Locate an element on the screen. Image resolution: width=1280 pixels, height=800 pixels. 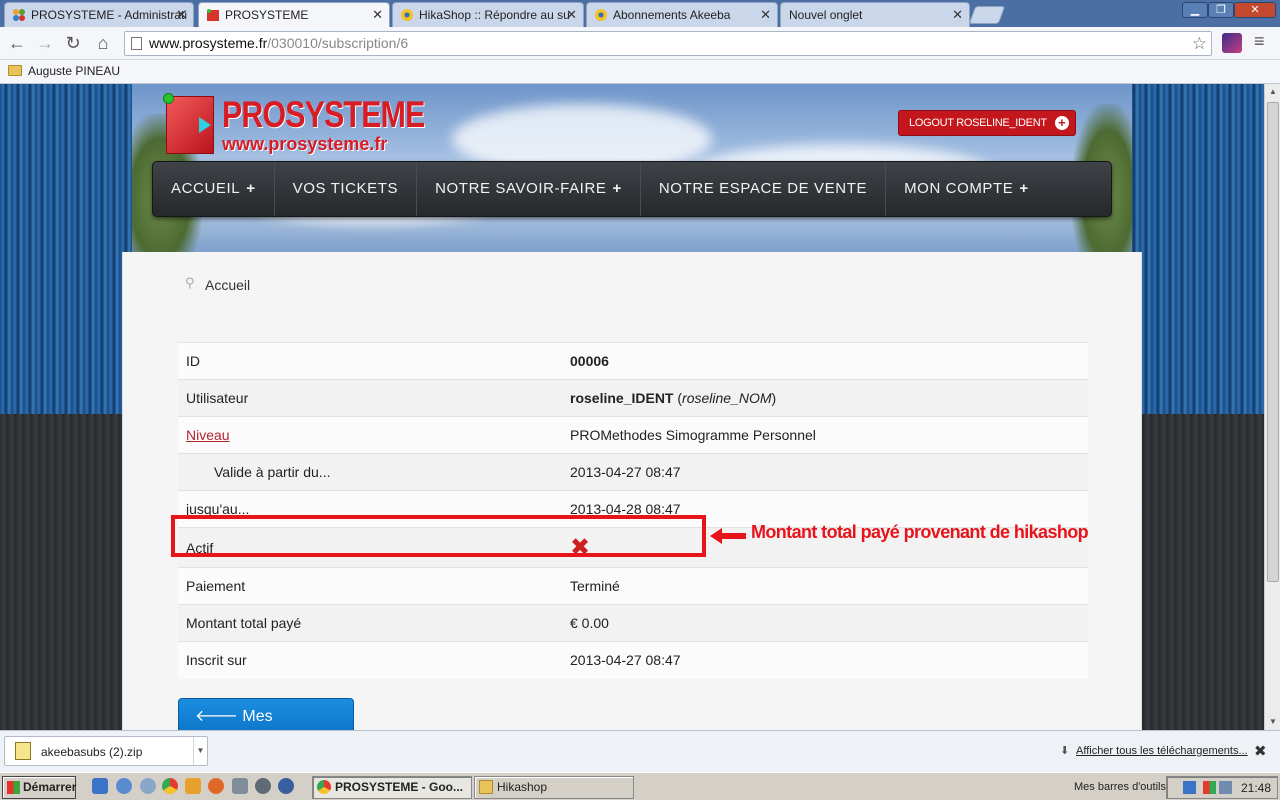
nav-item-vos-tickets: VOS TICKETS is located at coordinates (346, 189).